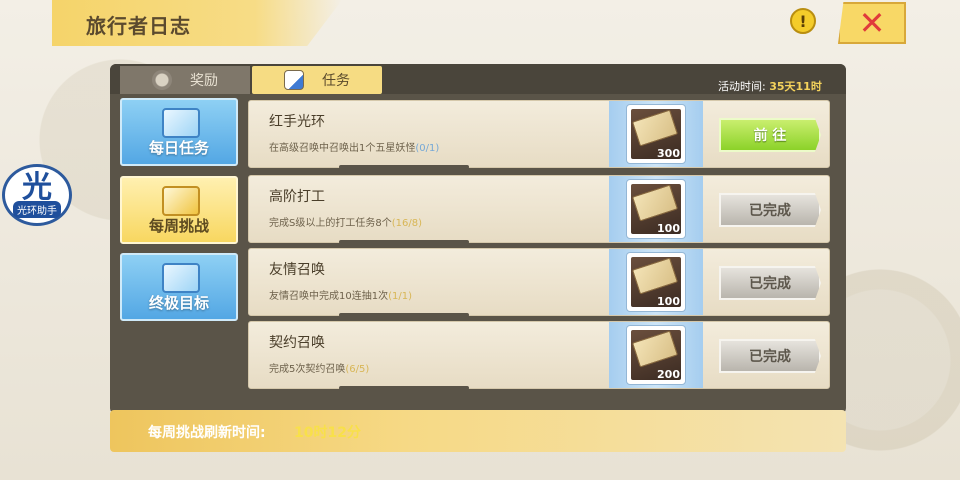  What do you see at coordinates (668, 153) in the screenshot?
I see `reward-count: 300` at bounding box center [668, 153].